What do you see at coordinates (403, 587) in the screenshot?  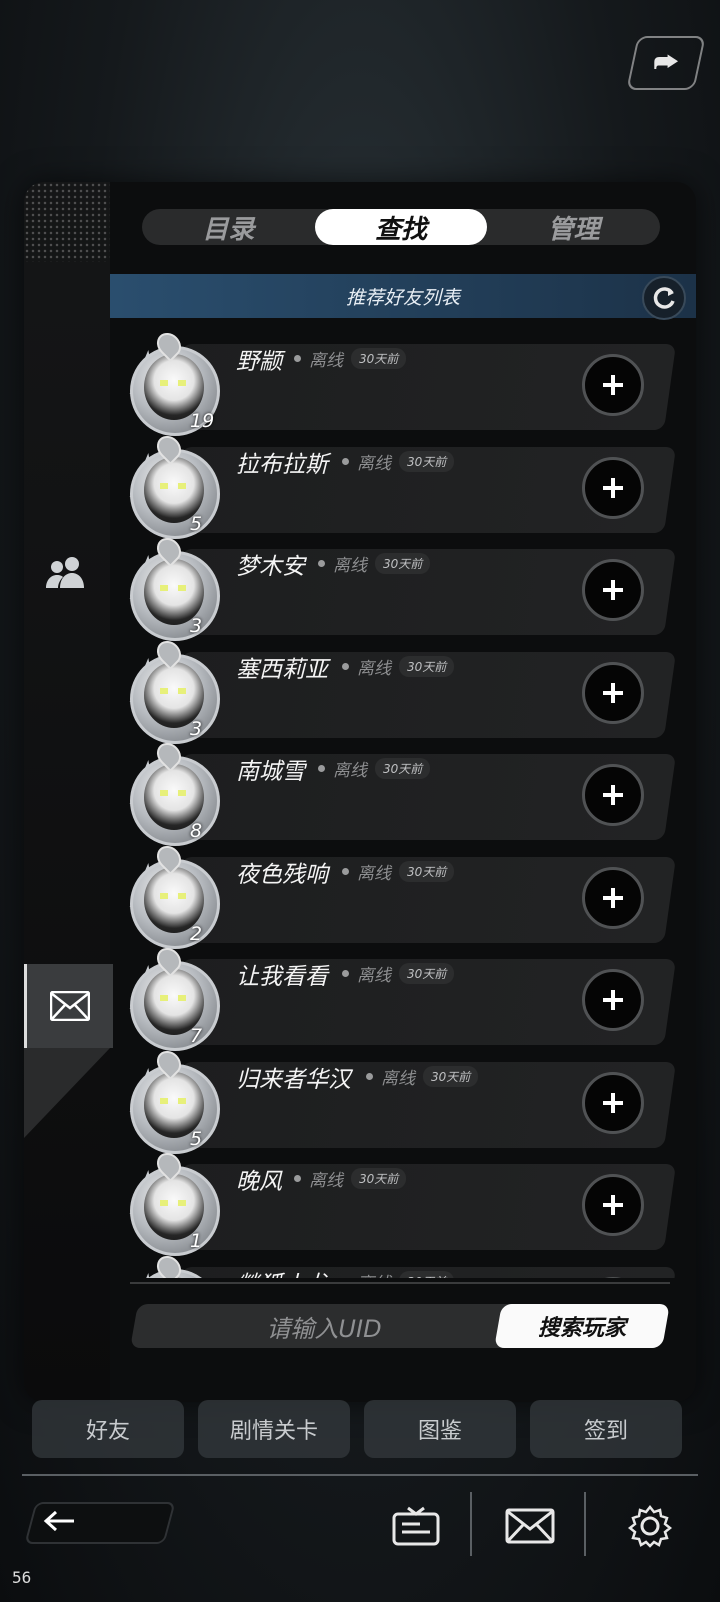 I see `friend-row: 3 梦木安 离线 30天前` at bounding box center [403, 587].